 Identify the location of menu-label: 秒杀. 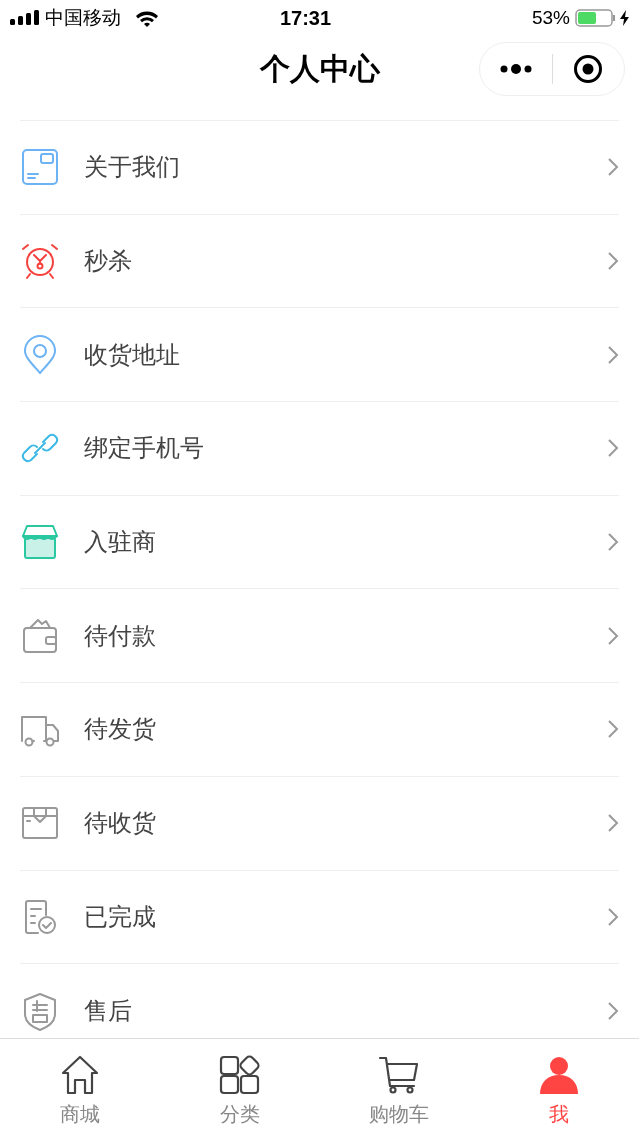
(108, 261).